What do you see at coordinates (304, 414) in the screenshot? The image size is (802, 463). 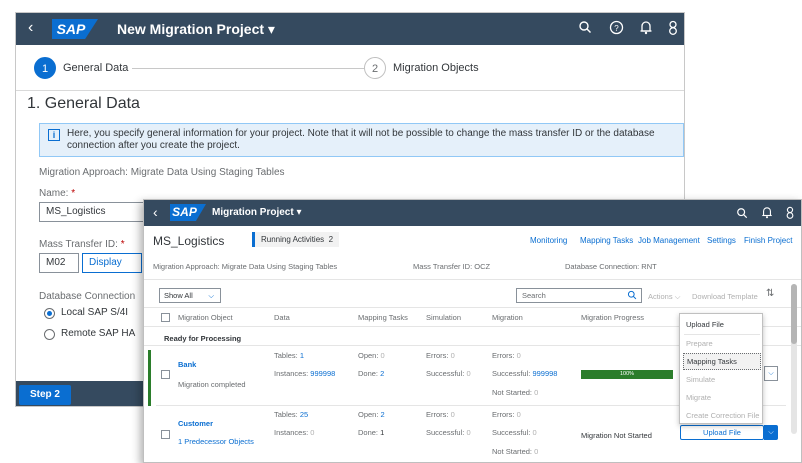 I see `tables-value: 25` at bounding box center [304, 414].